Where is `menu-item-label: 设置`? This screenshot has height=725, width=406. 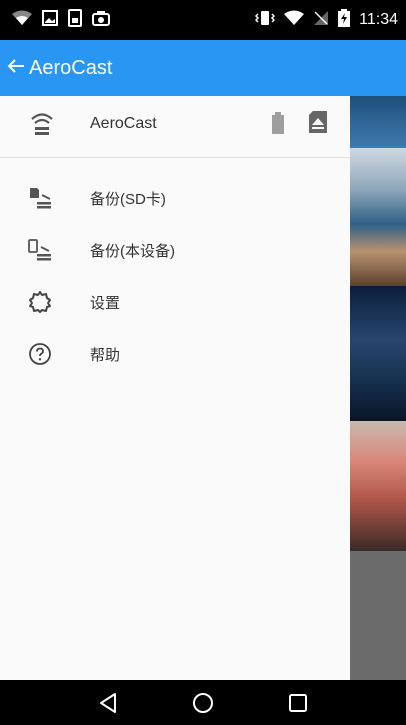 menu-item-label: 设置 is located at coordinates (105, 303).